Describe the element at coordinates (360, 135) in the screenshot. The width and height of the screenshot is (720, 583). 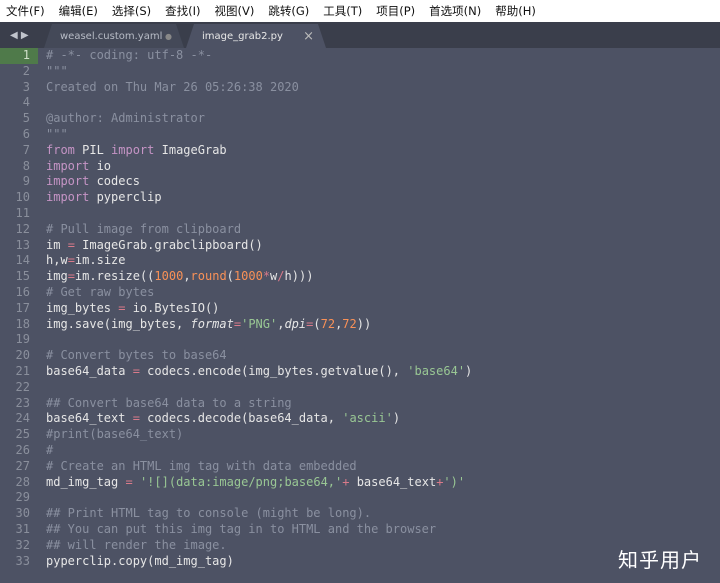
I see `code-line: 6 """` at that location.